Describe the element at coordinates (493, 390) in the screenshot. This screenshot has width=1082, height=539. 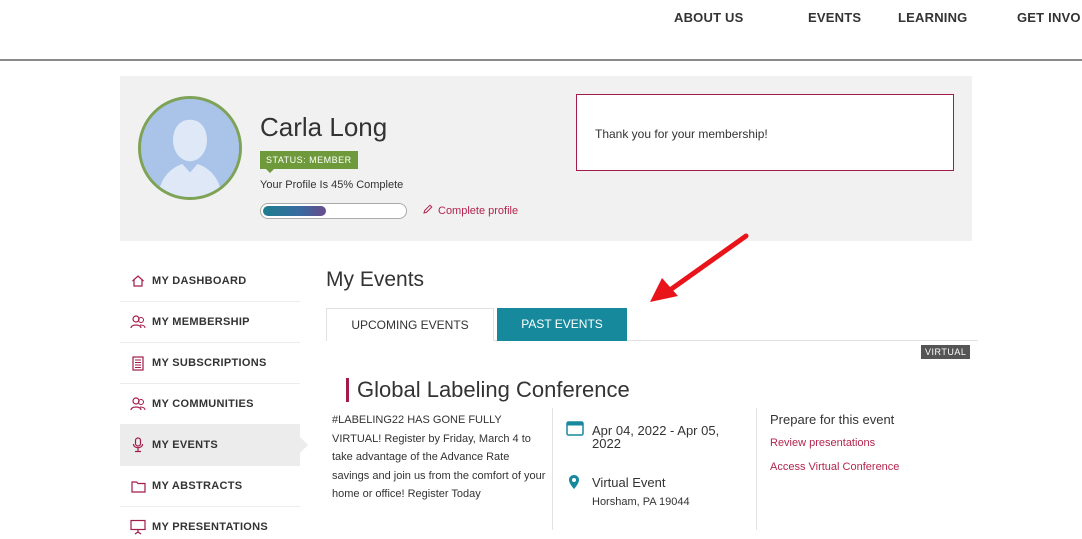
I see `event-title: Global Labeling Conference` at that location.